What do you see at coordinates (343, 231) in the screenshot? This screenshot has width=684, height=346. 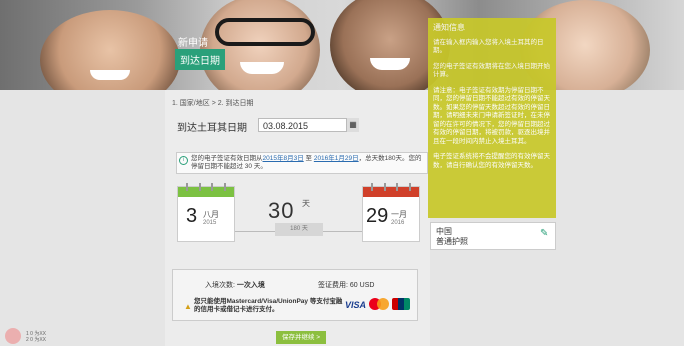 I see `duration-line-right` at bounding box center [343, 231].